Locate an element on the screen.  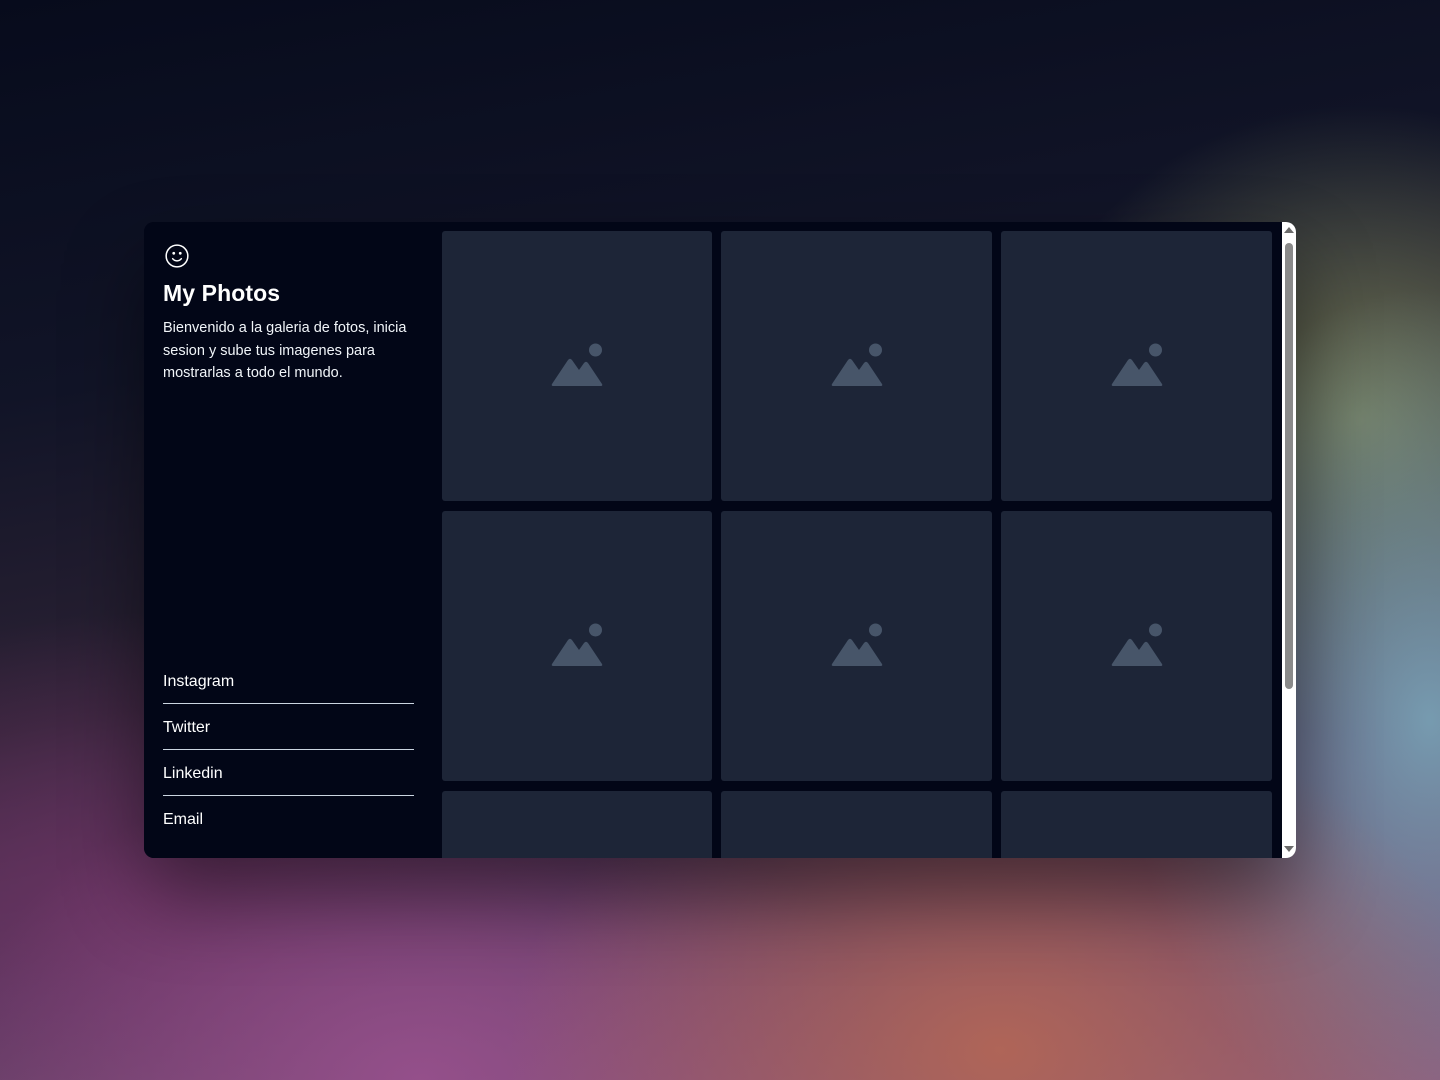
social-item-email: Email is located at coordinates (288, 818).